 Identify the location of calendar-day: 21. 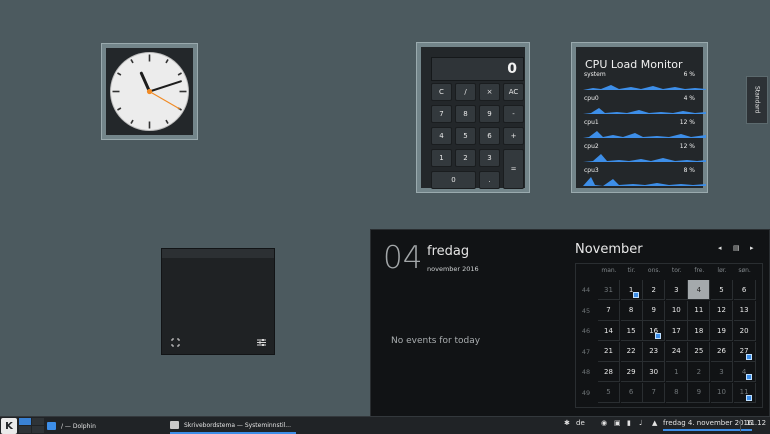
(609, 351).